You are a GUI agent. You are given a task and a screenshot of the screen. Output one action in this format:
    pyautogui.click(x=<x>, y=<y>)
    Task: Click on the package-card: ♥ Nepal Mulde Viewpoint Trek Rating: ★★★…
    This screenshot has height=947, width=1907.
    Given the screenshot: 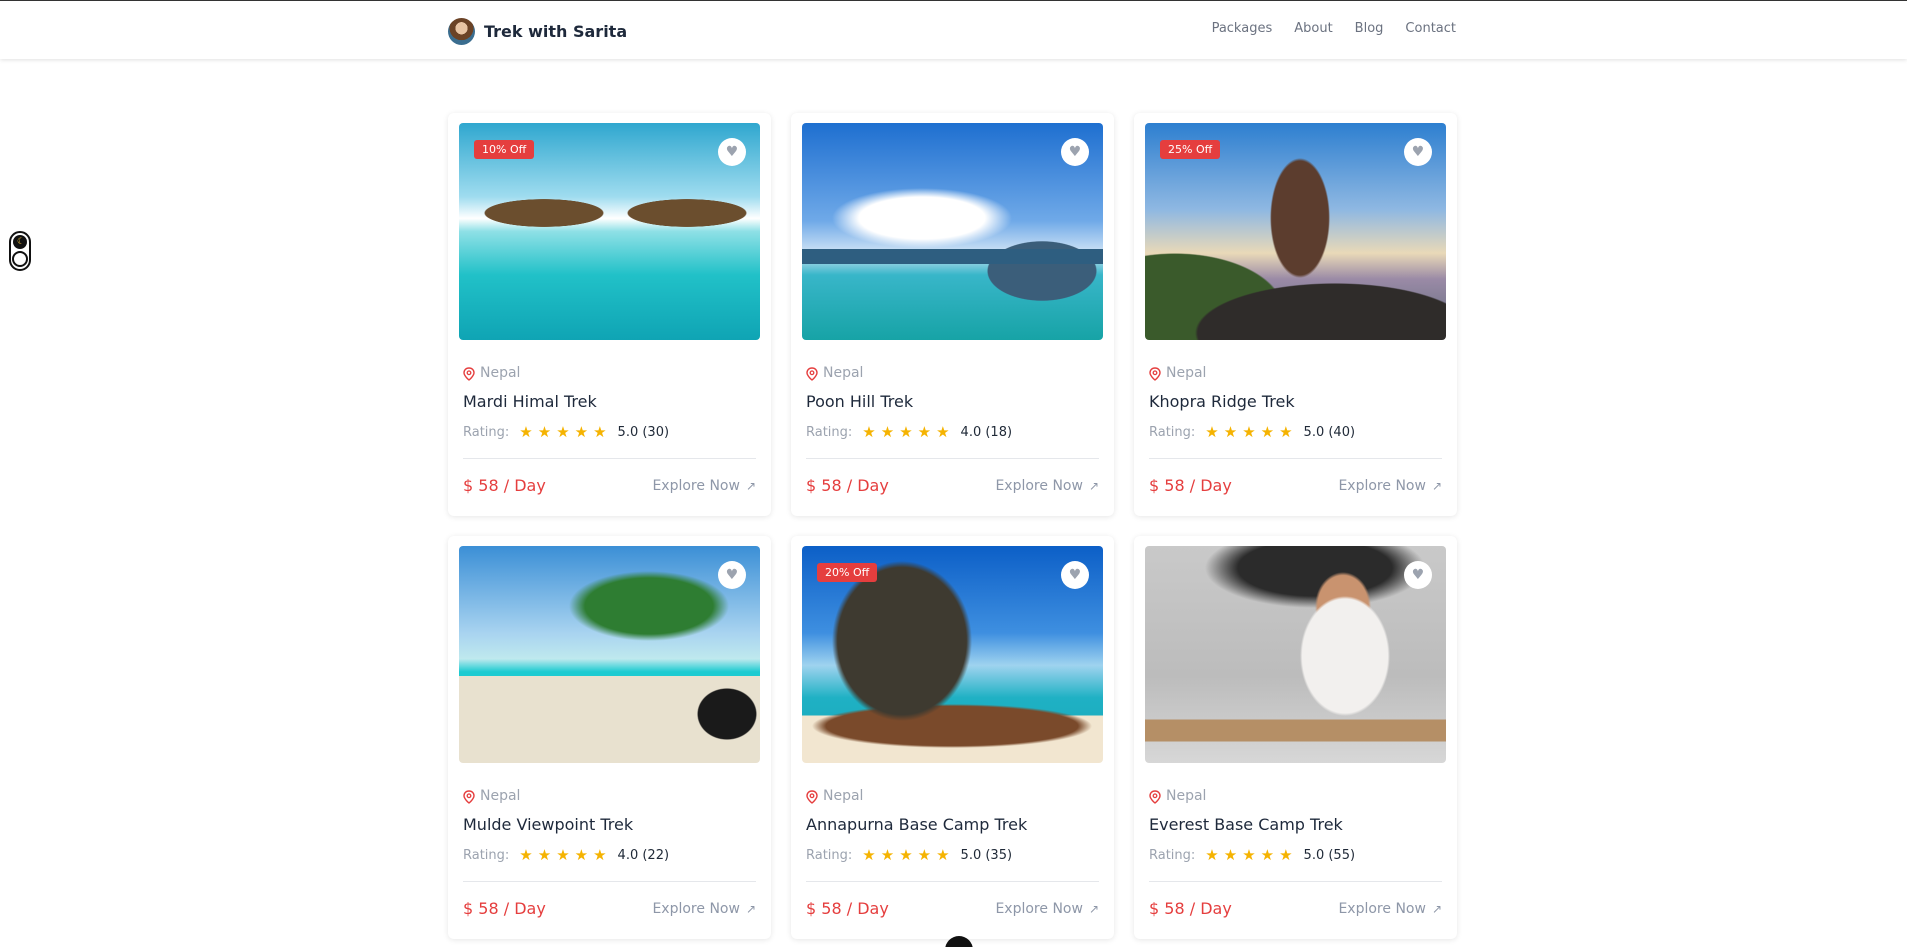 What is the action you would take?
    pyautogui.click(x=609, y=737)
    